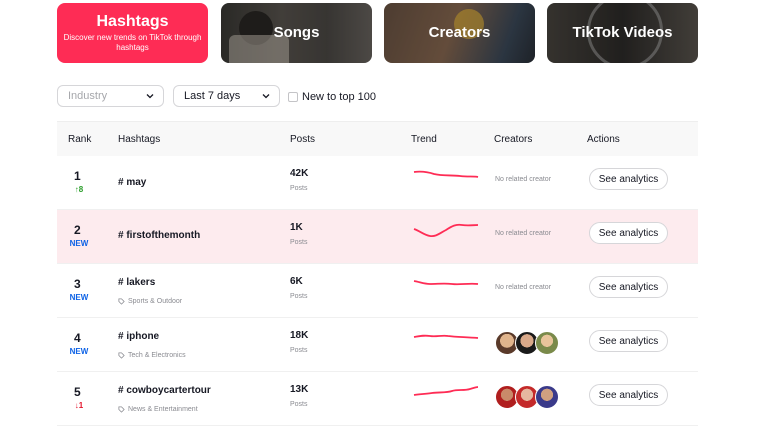 This screenshot has height=426, width=760. What do you see at coordinates (88, 96) in the screenshot?
I see `industry-placeholder: Industry` at bounding box center [88, 96].